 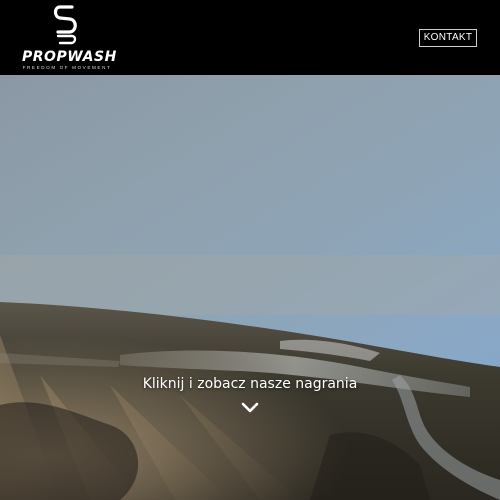 What do you see at coordinates (250, 408) in the screenshot?
I see `chevron-down-icon` at bounding box center [250, 408].